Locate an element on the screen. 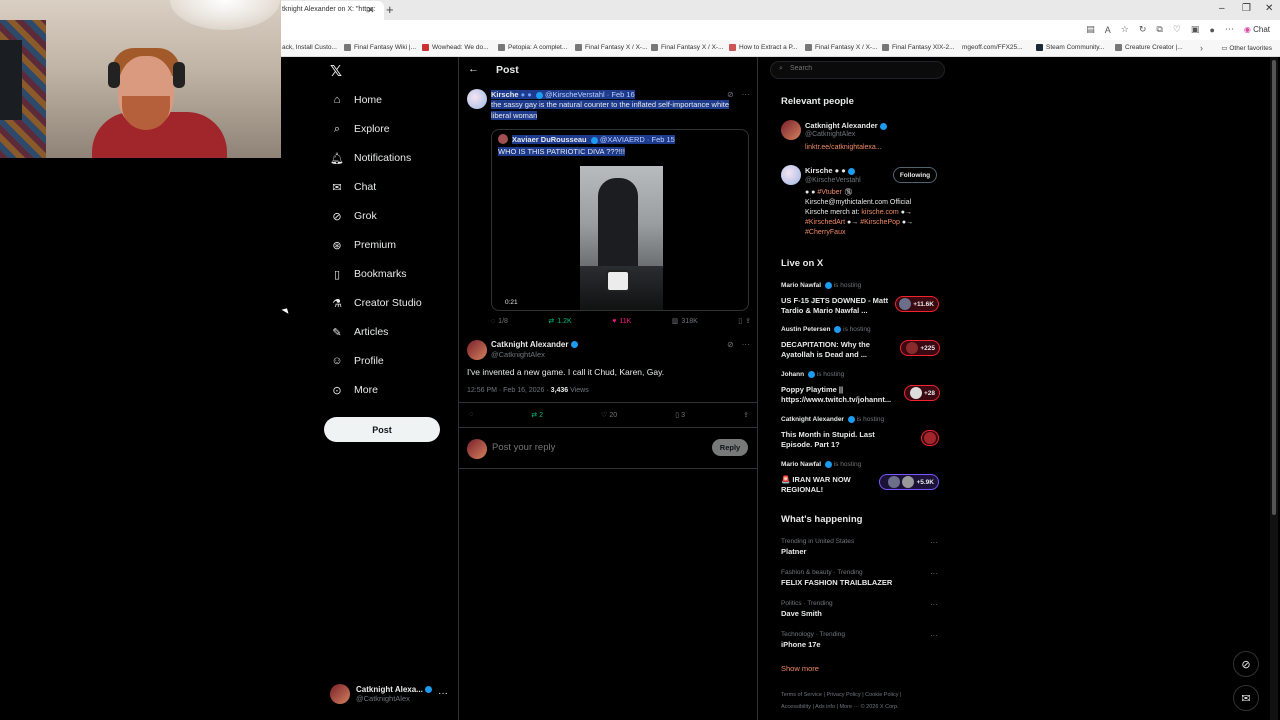 This screenshot has width=1280, height=720. person-name: Kirsche ● ● is located at coordinates (830, 170).